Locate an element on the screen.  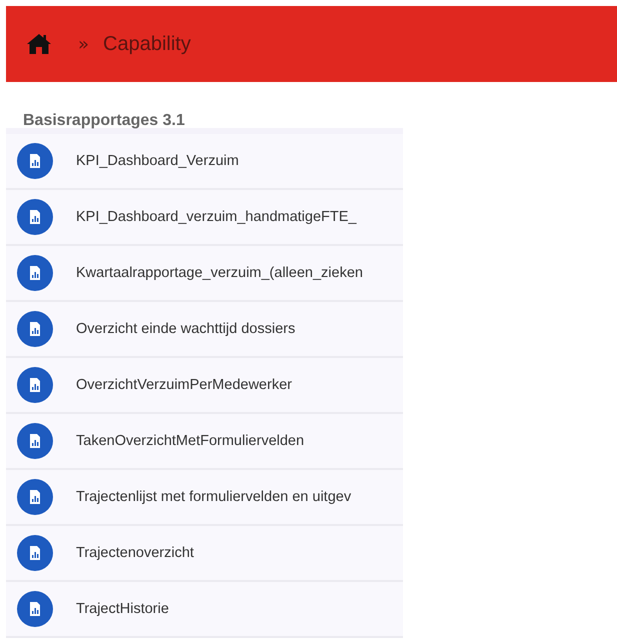
section-title: Basisrapportages 3.1 is located at coordinates (104, 119).